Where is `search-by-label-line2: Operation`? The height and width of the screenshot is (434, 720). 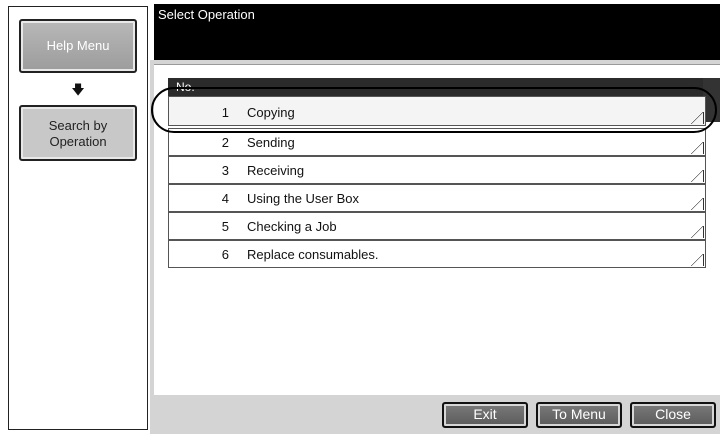 search-by-label-line2: Operation is located at coordinates (78, 141).